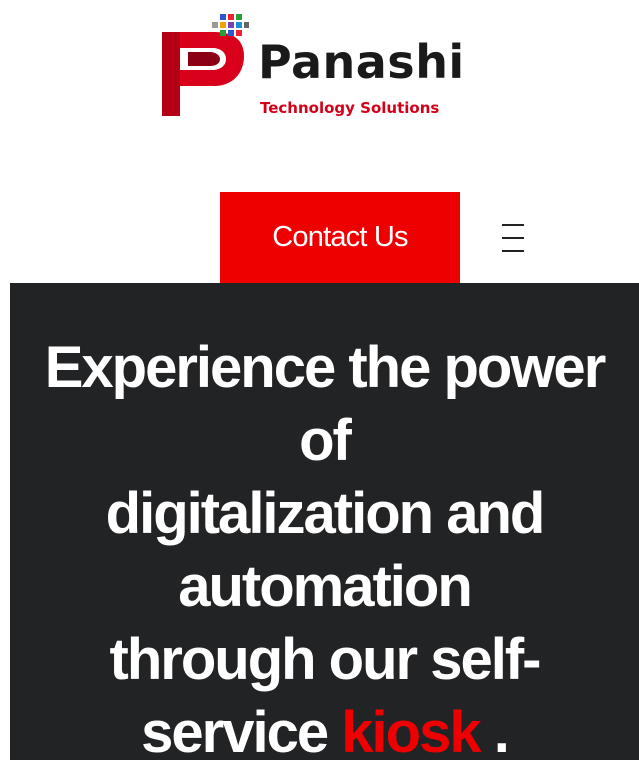  I want to click on panashi-logo-mark-icon, so click(205, 65).